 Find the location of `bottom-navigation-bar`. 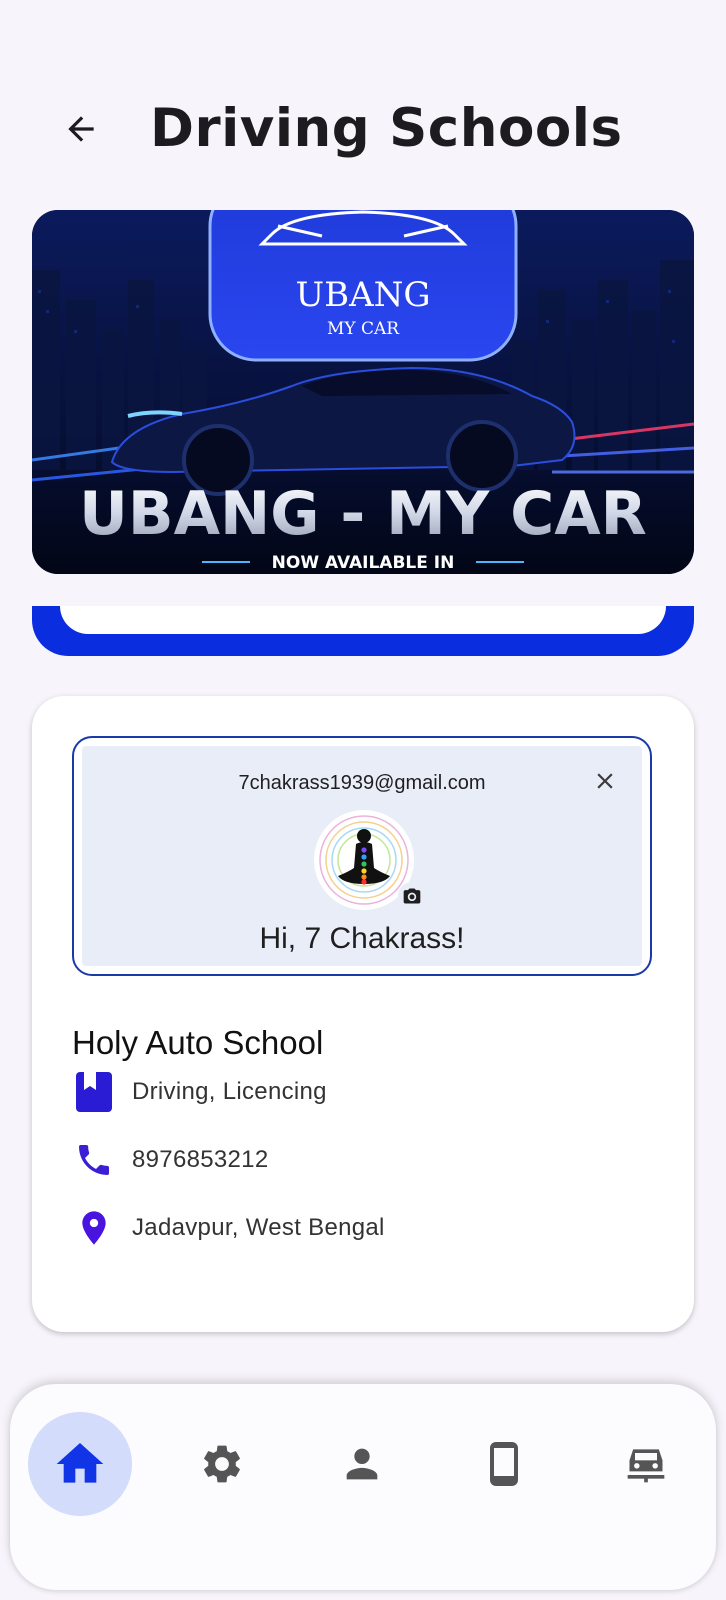

bottom-navigation-bar is located at coordinates (363, 1487).